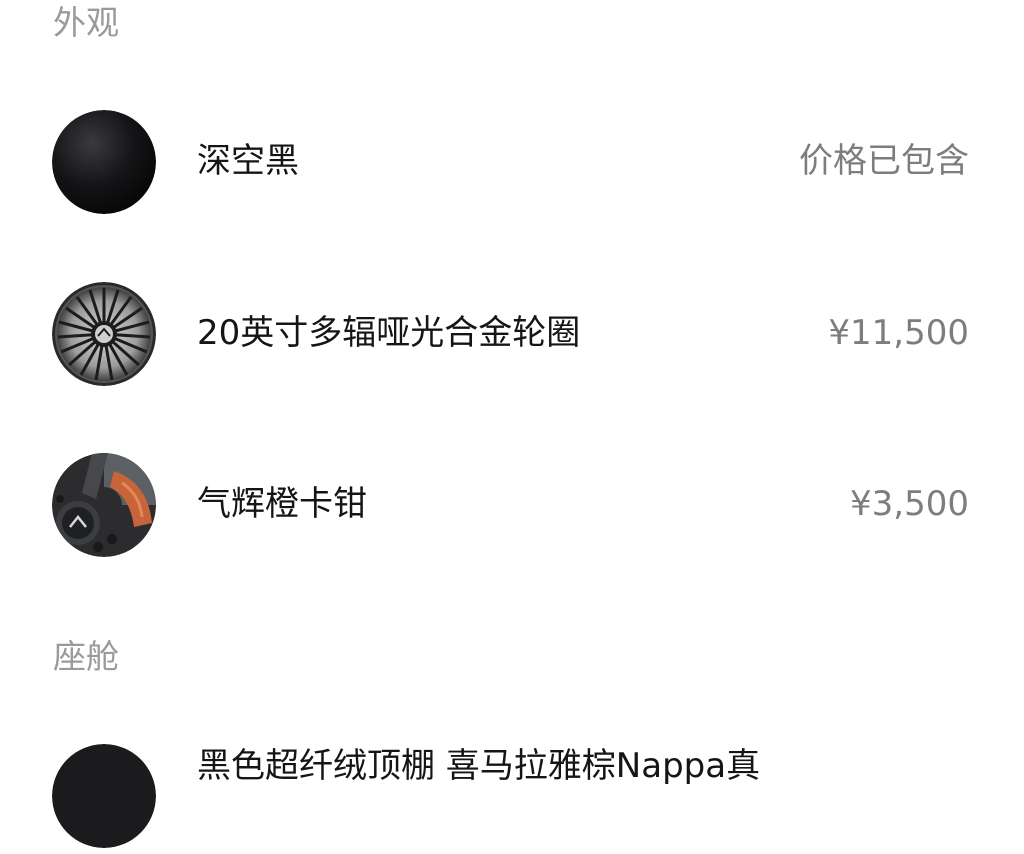  What do you see at coordinates (282, 504) in the screenshot?
I see `item-label: 气辉橙卡钳` at bounding box center [282, 504].